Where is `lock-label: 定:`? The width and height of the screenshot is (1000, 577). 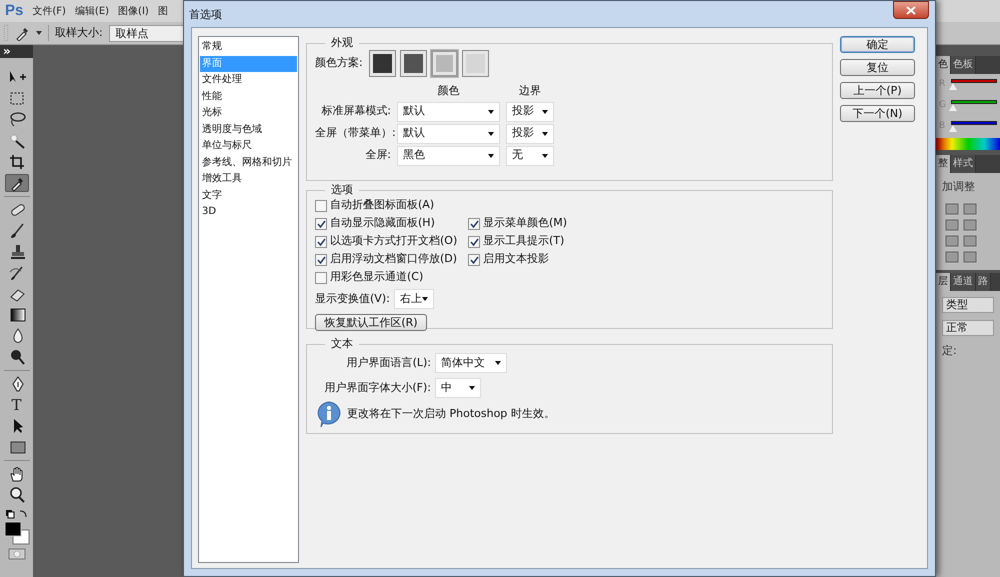
lock-label: 定: is located at coordinates (949, 350).